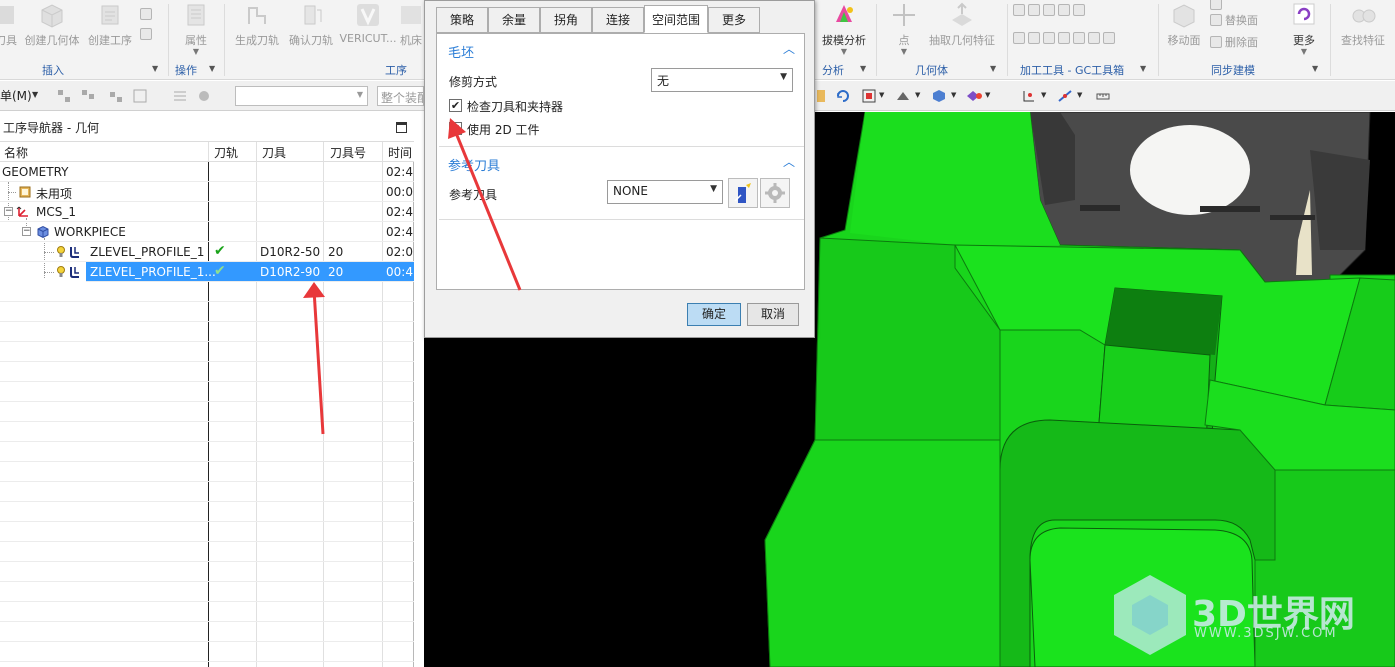 The image size is (1395, 667). I want to click on row-name: GEOMETRY, so click(35, 172).